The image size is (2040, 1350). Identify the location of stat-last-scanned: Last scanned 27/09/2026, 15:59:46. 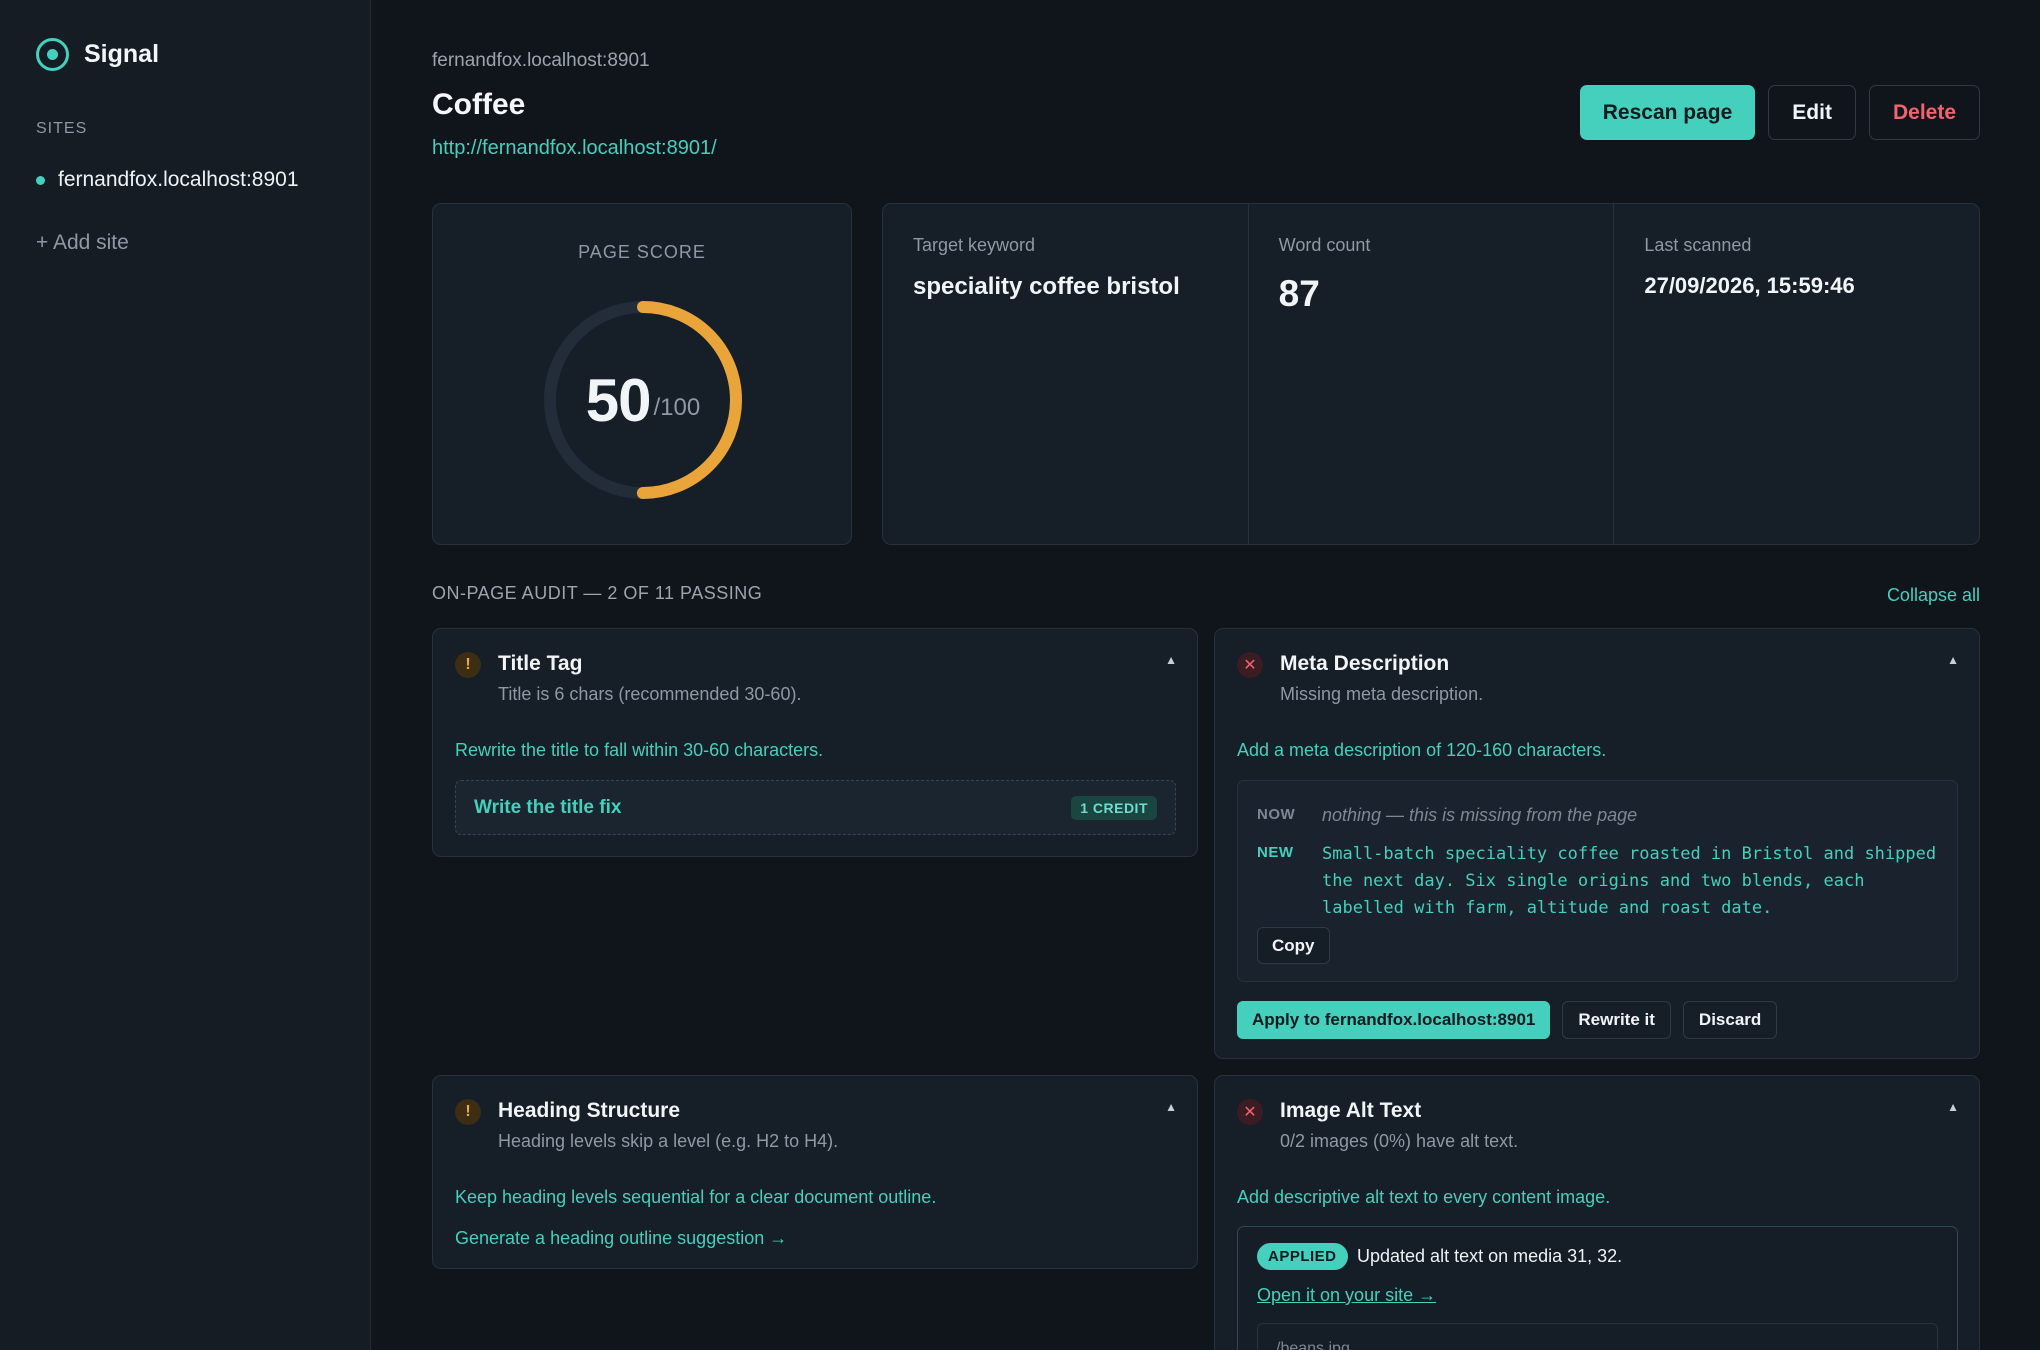
(1796, 374).